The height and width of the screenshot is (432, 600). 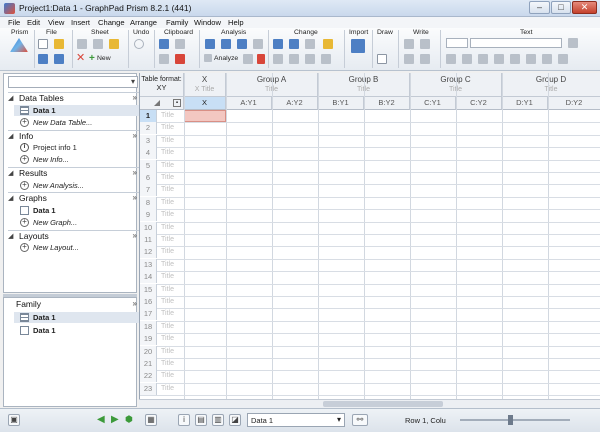 What do you see at coordinates (14, 22) in the screenshot?
I see `menu-file: File` at bounding box center [14, 22].